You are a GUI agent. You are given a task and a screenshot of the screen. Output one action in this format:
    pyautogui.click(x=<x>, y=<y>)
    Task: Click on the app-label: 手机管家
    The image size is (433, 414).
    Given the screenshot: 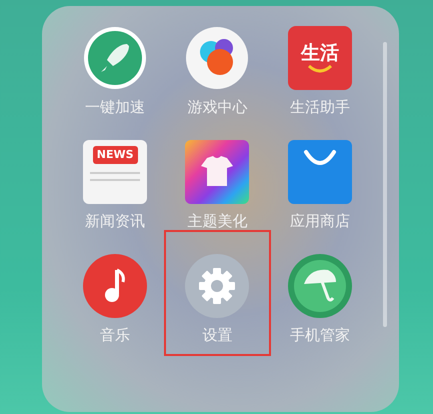 What is the action you would take?
    pyautogui.click(x=320, y=335)
    